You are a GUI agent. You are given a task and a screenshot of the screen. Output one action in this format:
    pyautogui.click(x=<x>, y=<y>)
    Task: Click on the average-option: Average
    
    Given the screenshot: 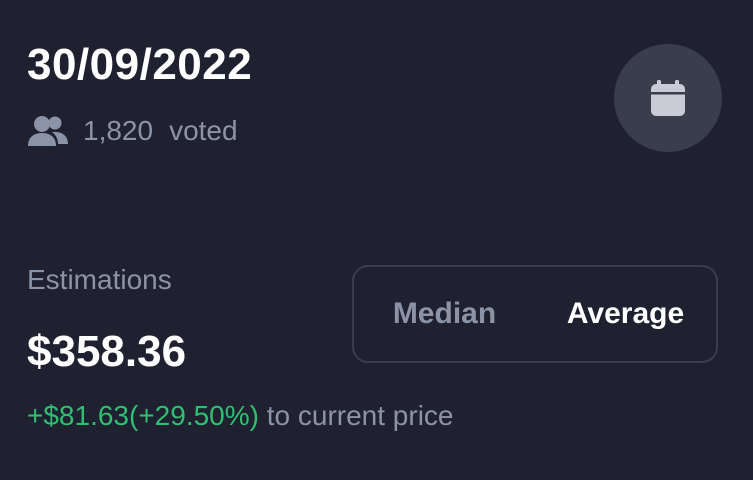 What is the action you would take?
    pyautogui.click(x=625, y=314)
    